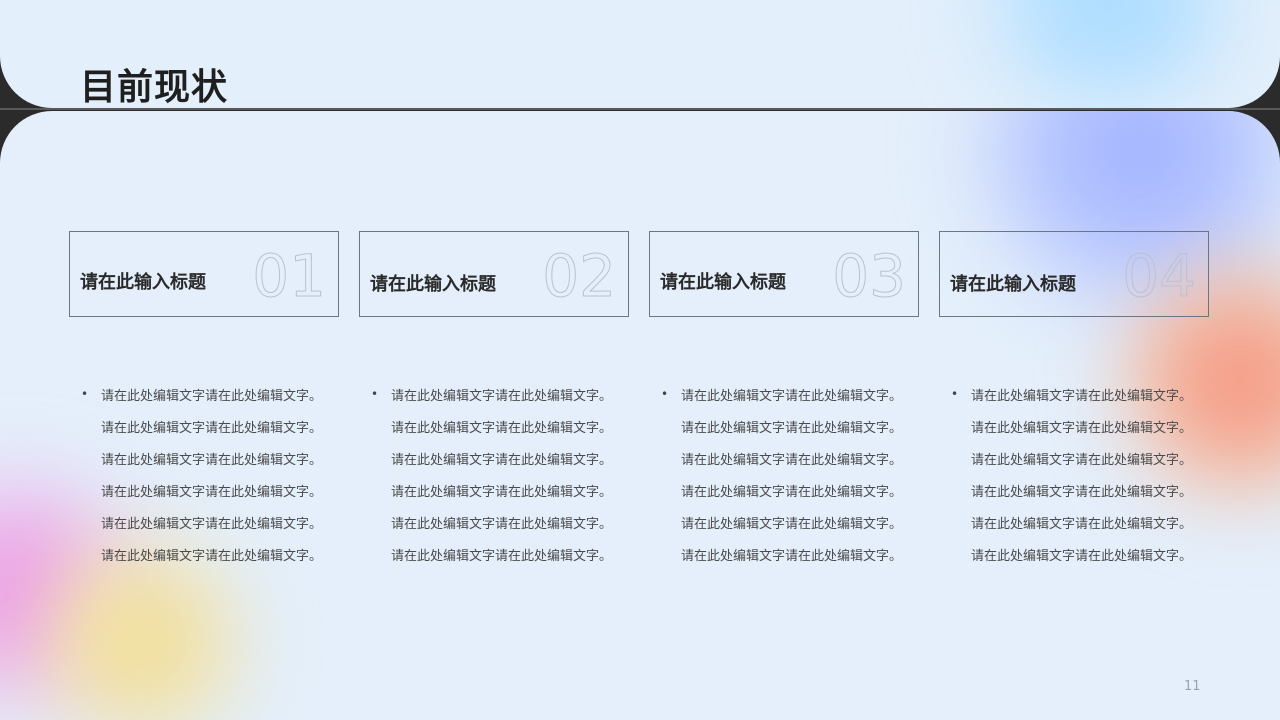  Describe the element at coordinates (154, 87) in the screenshot. I see `page-title: 目前现状` at that location.